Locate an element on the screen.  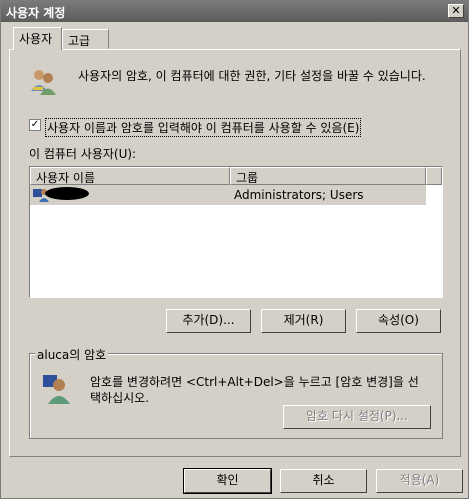
require-login-label: 사용자 이름과 암호를 입력해야 이 컴퓨터를 사용할 수 있음(E) is located at coordinates (203, 127).